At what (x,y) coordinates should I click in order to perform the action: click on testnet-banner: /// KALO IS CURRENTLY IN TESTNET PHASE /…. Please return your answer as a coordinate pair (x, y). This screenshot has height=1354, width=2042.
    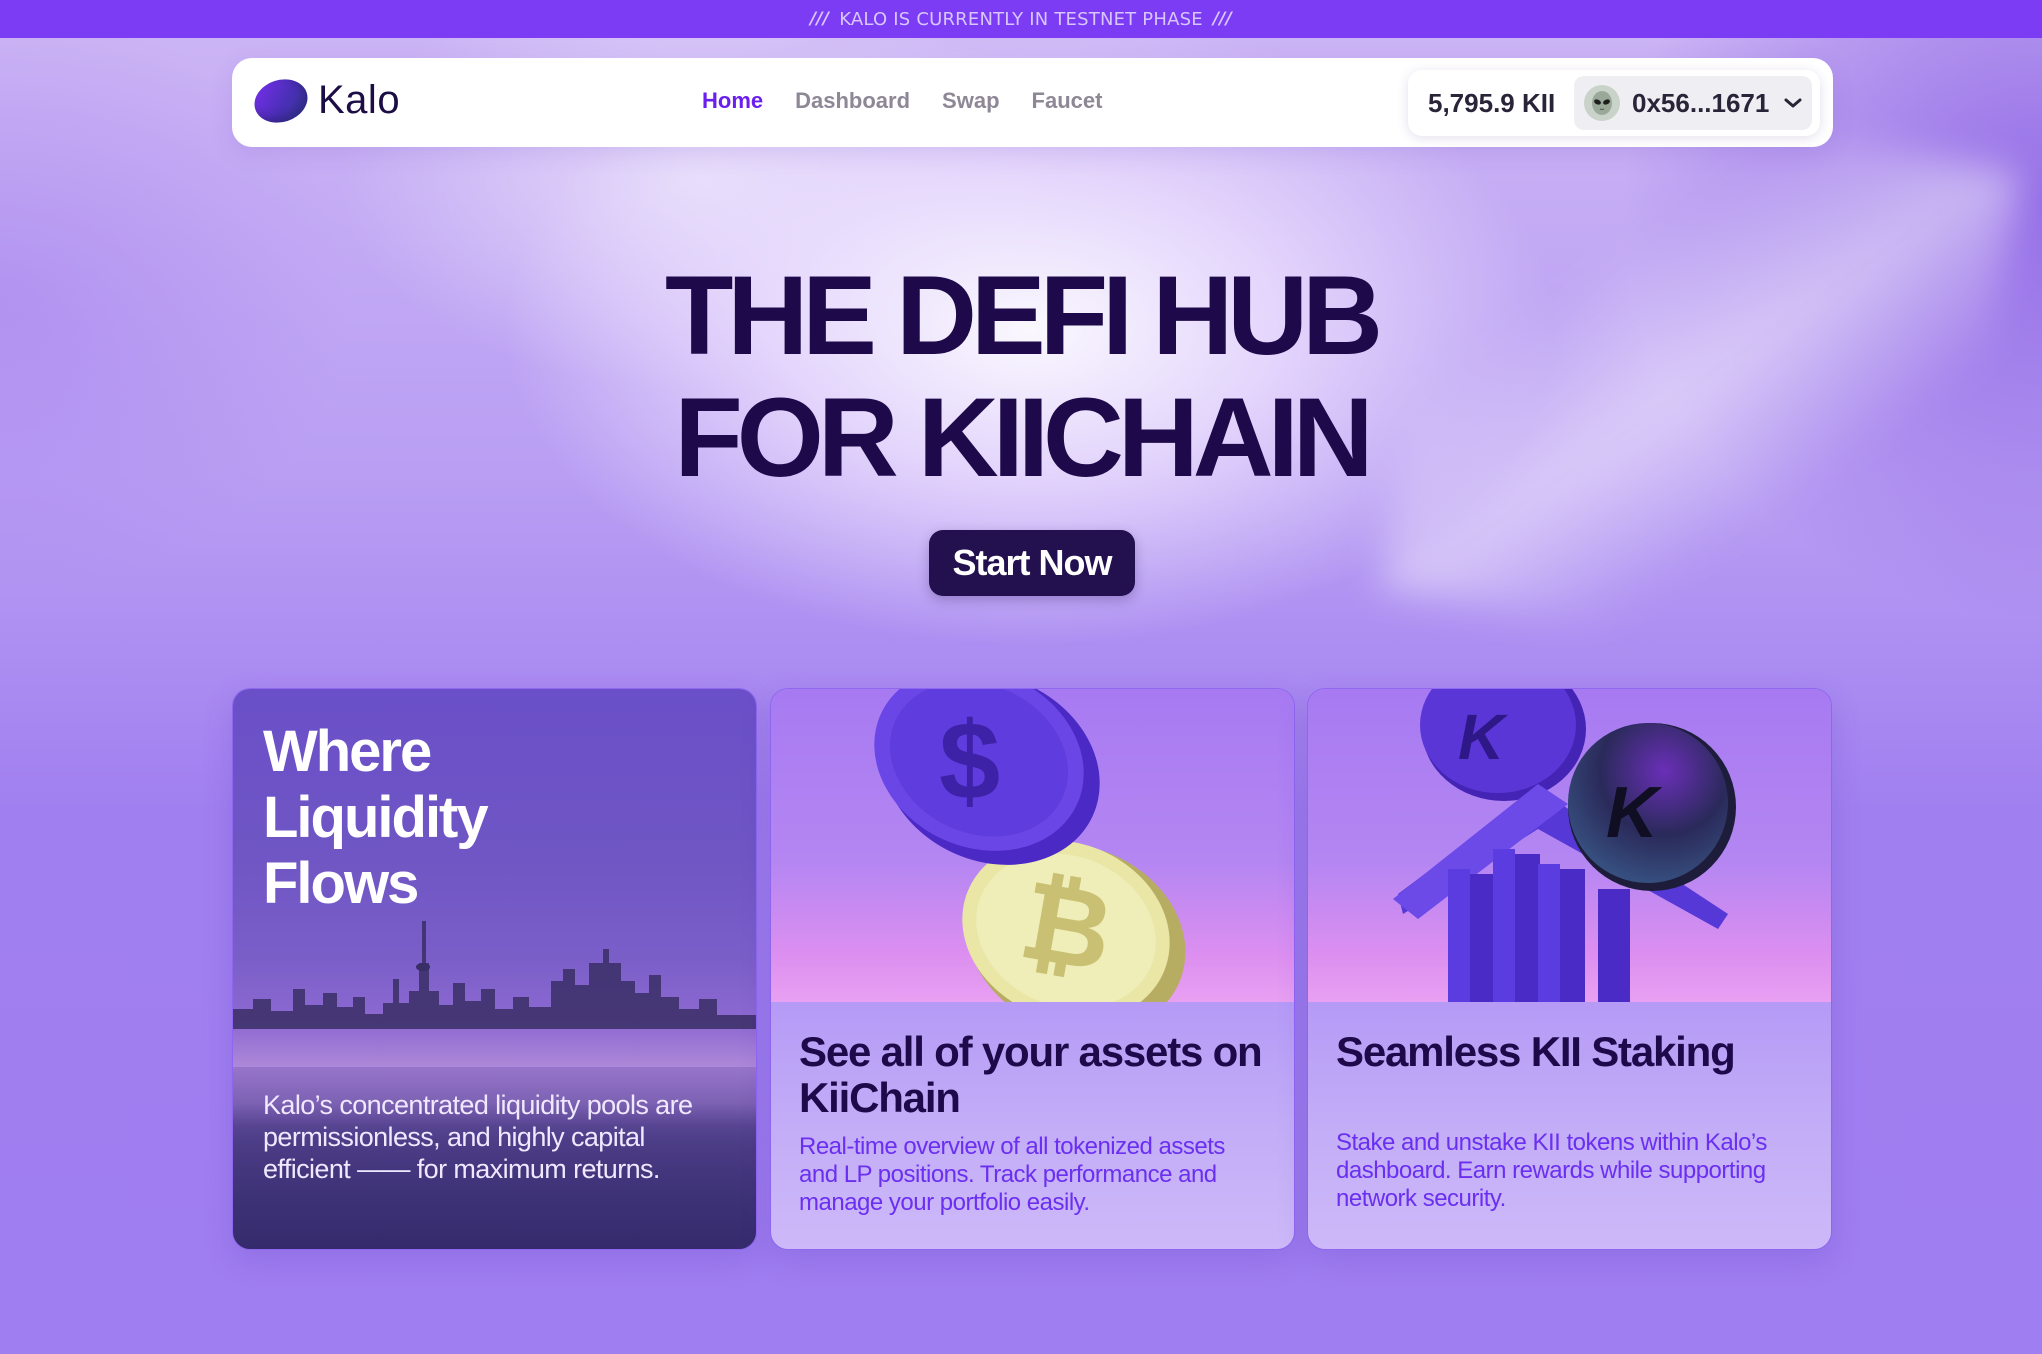
    Looking at the image, I should click on (1021, 19).